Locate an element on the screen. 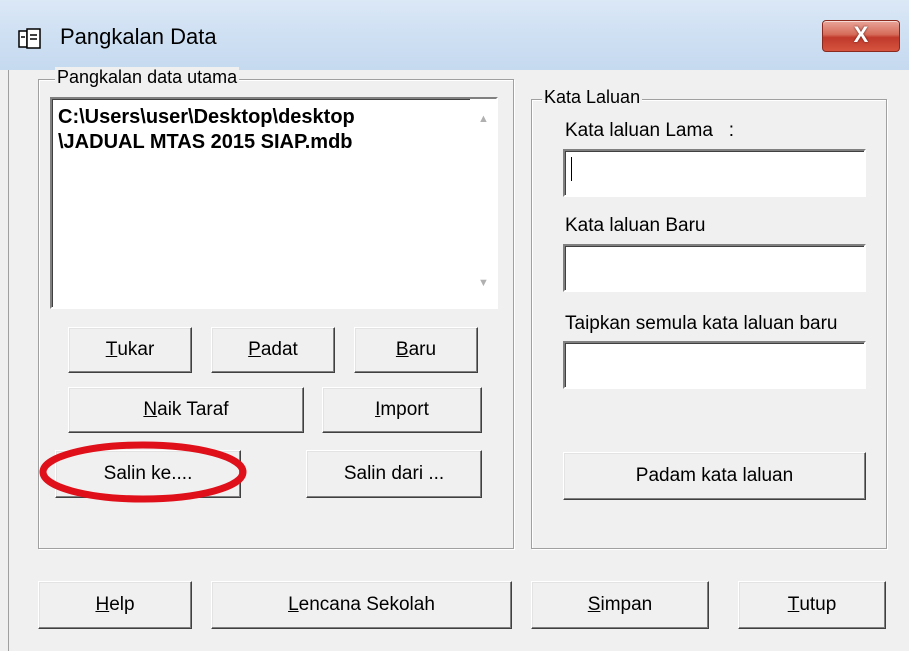 The image size is (909, 651). window-title: Pangkalan Data is located at coordinates (138, 36).